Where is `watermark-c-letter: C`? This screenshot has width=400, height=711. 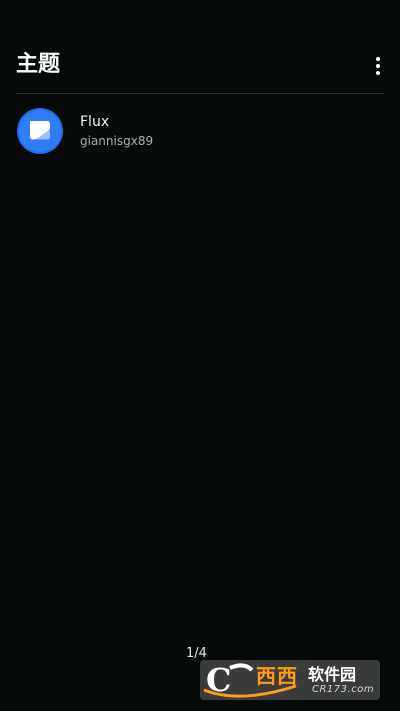 watermark-c-letter: C is located at coordinates (219, 680).